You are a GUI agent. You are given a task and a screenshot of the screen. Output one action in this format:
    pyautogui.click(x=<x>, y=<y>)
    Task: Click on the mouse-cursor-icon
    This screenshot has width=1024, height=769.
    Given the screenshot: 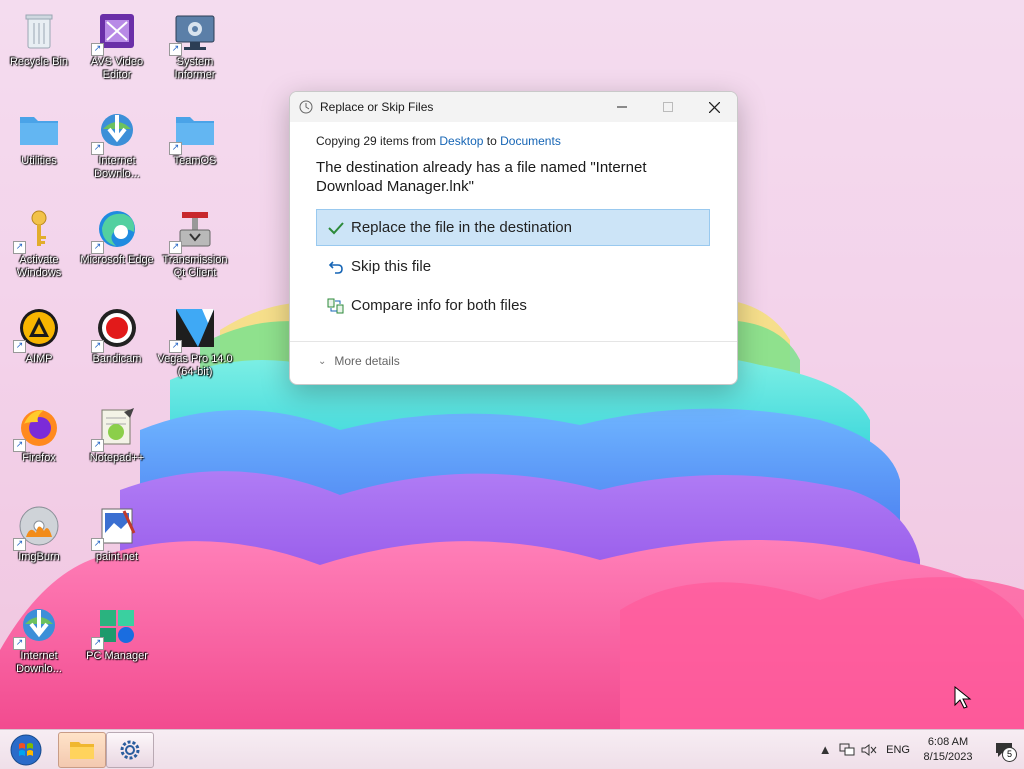 What is the action you would take?
    pyautogui.click(x=963, y=697)
    